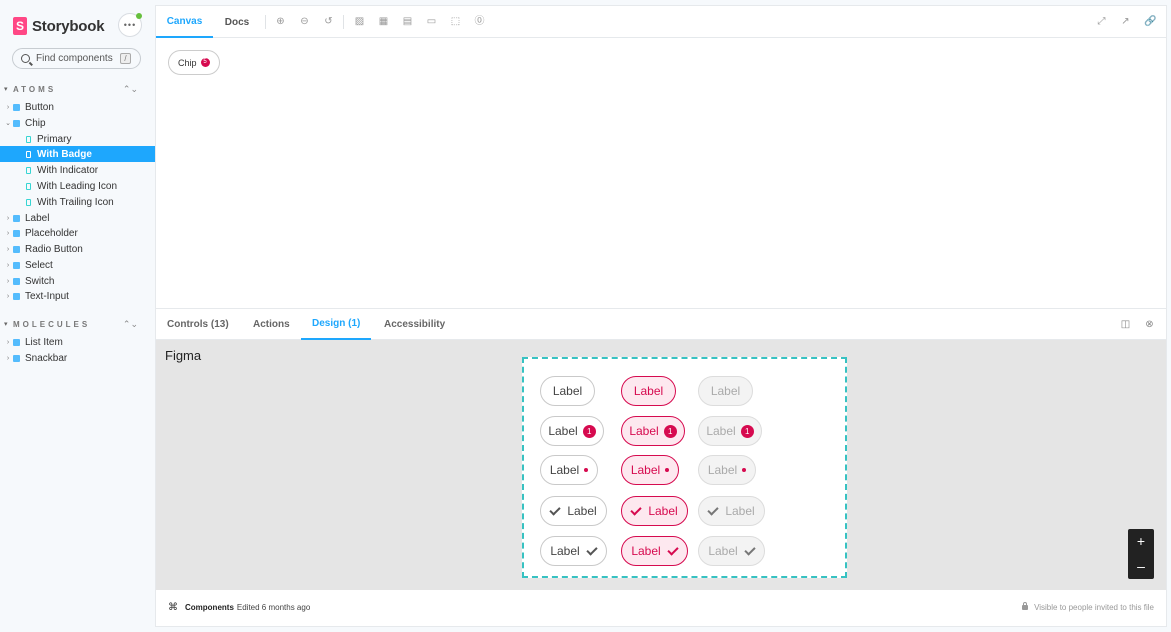 This screenshot has height=632, width=1171. I want to click on menu-button: •••, so click(130, 24).